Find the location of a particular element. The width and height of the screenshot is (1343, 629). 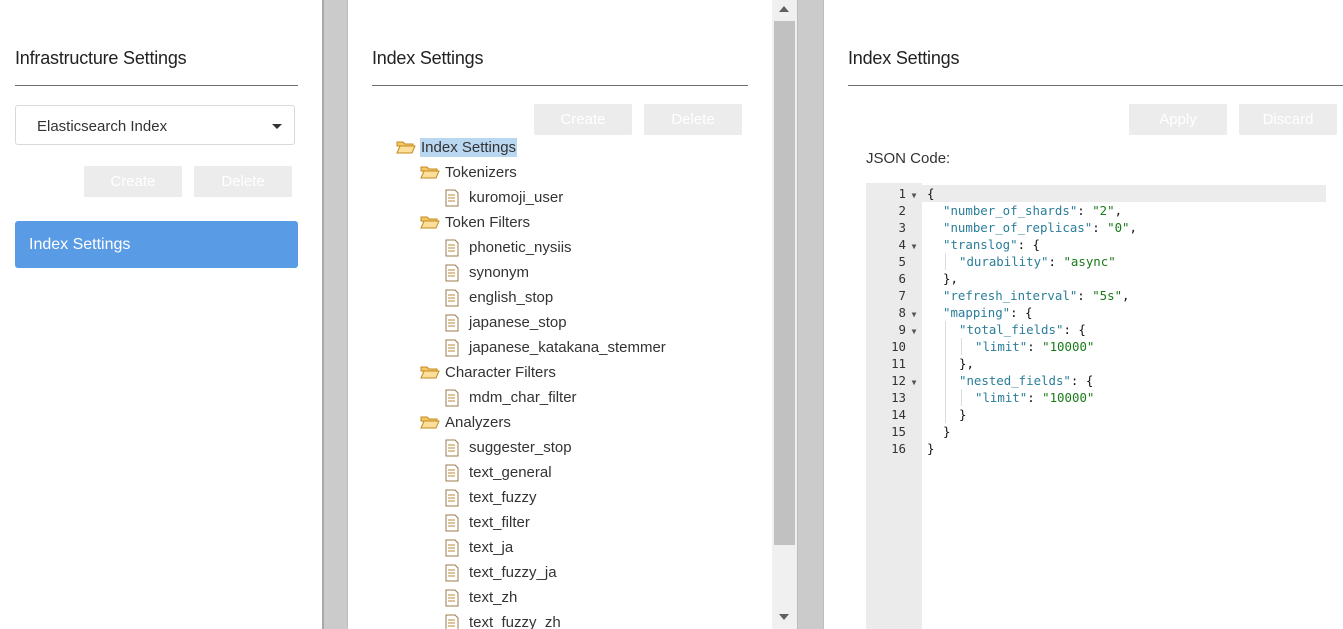

code-line: 7 "refresh_interval": "5s", is located at coordinates (998, 295).